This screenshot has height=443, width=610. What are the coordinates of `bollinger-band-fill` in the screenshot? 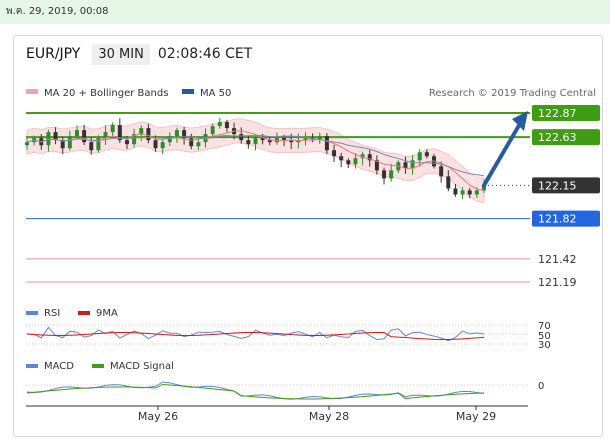 It's located at (255, 161).